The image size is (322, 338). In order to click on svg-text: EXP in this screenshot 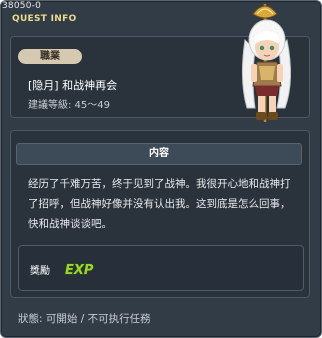, I will do `click(79, 270)`.